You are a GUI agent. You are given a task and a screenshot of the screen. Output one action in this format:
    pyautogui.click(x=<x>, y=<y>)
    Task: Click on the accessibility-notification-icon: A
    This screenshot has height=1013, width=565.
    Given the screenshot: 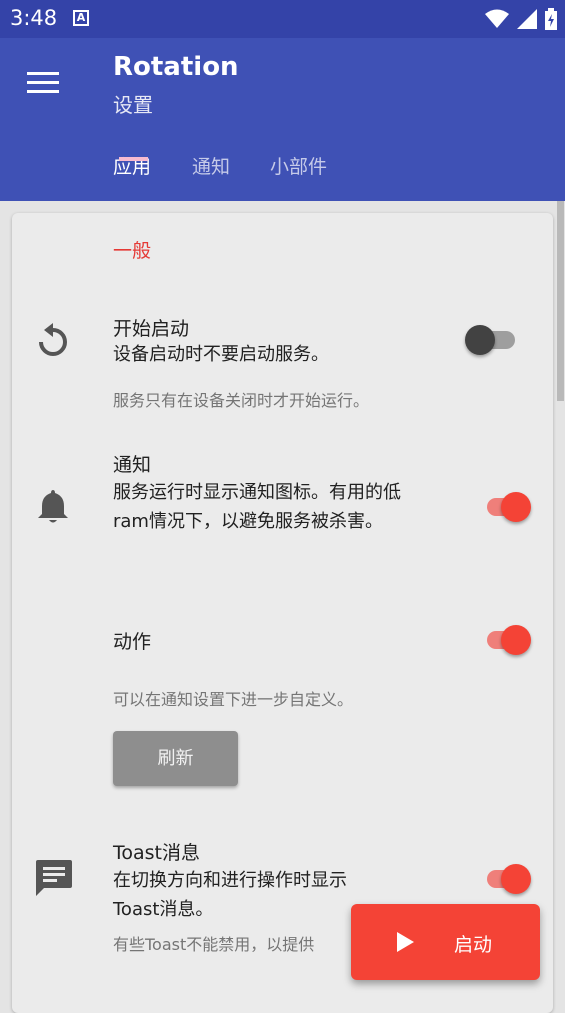 What is the action you would take?
    pyautogui.click(x=81, y=18)
    